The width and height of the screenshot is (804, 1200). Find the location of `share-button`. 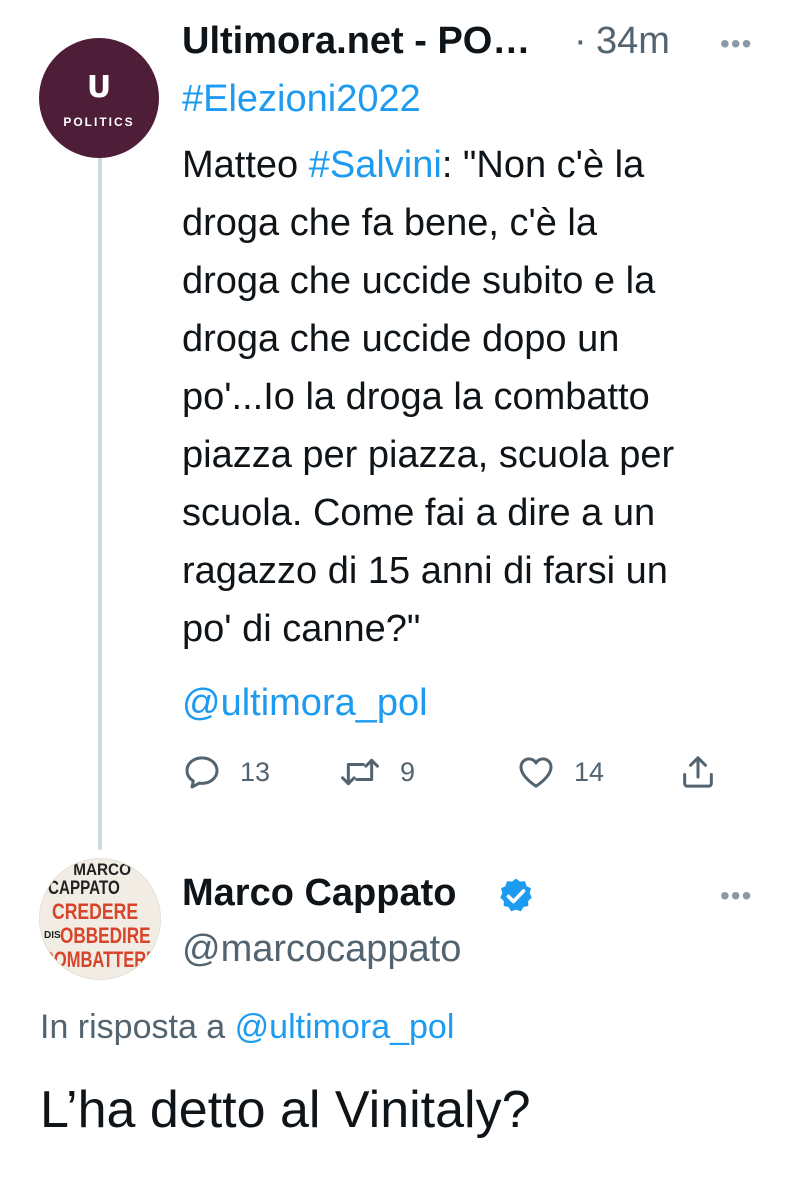

share-button is located at coordinates (698, 772).